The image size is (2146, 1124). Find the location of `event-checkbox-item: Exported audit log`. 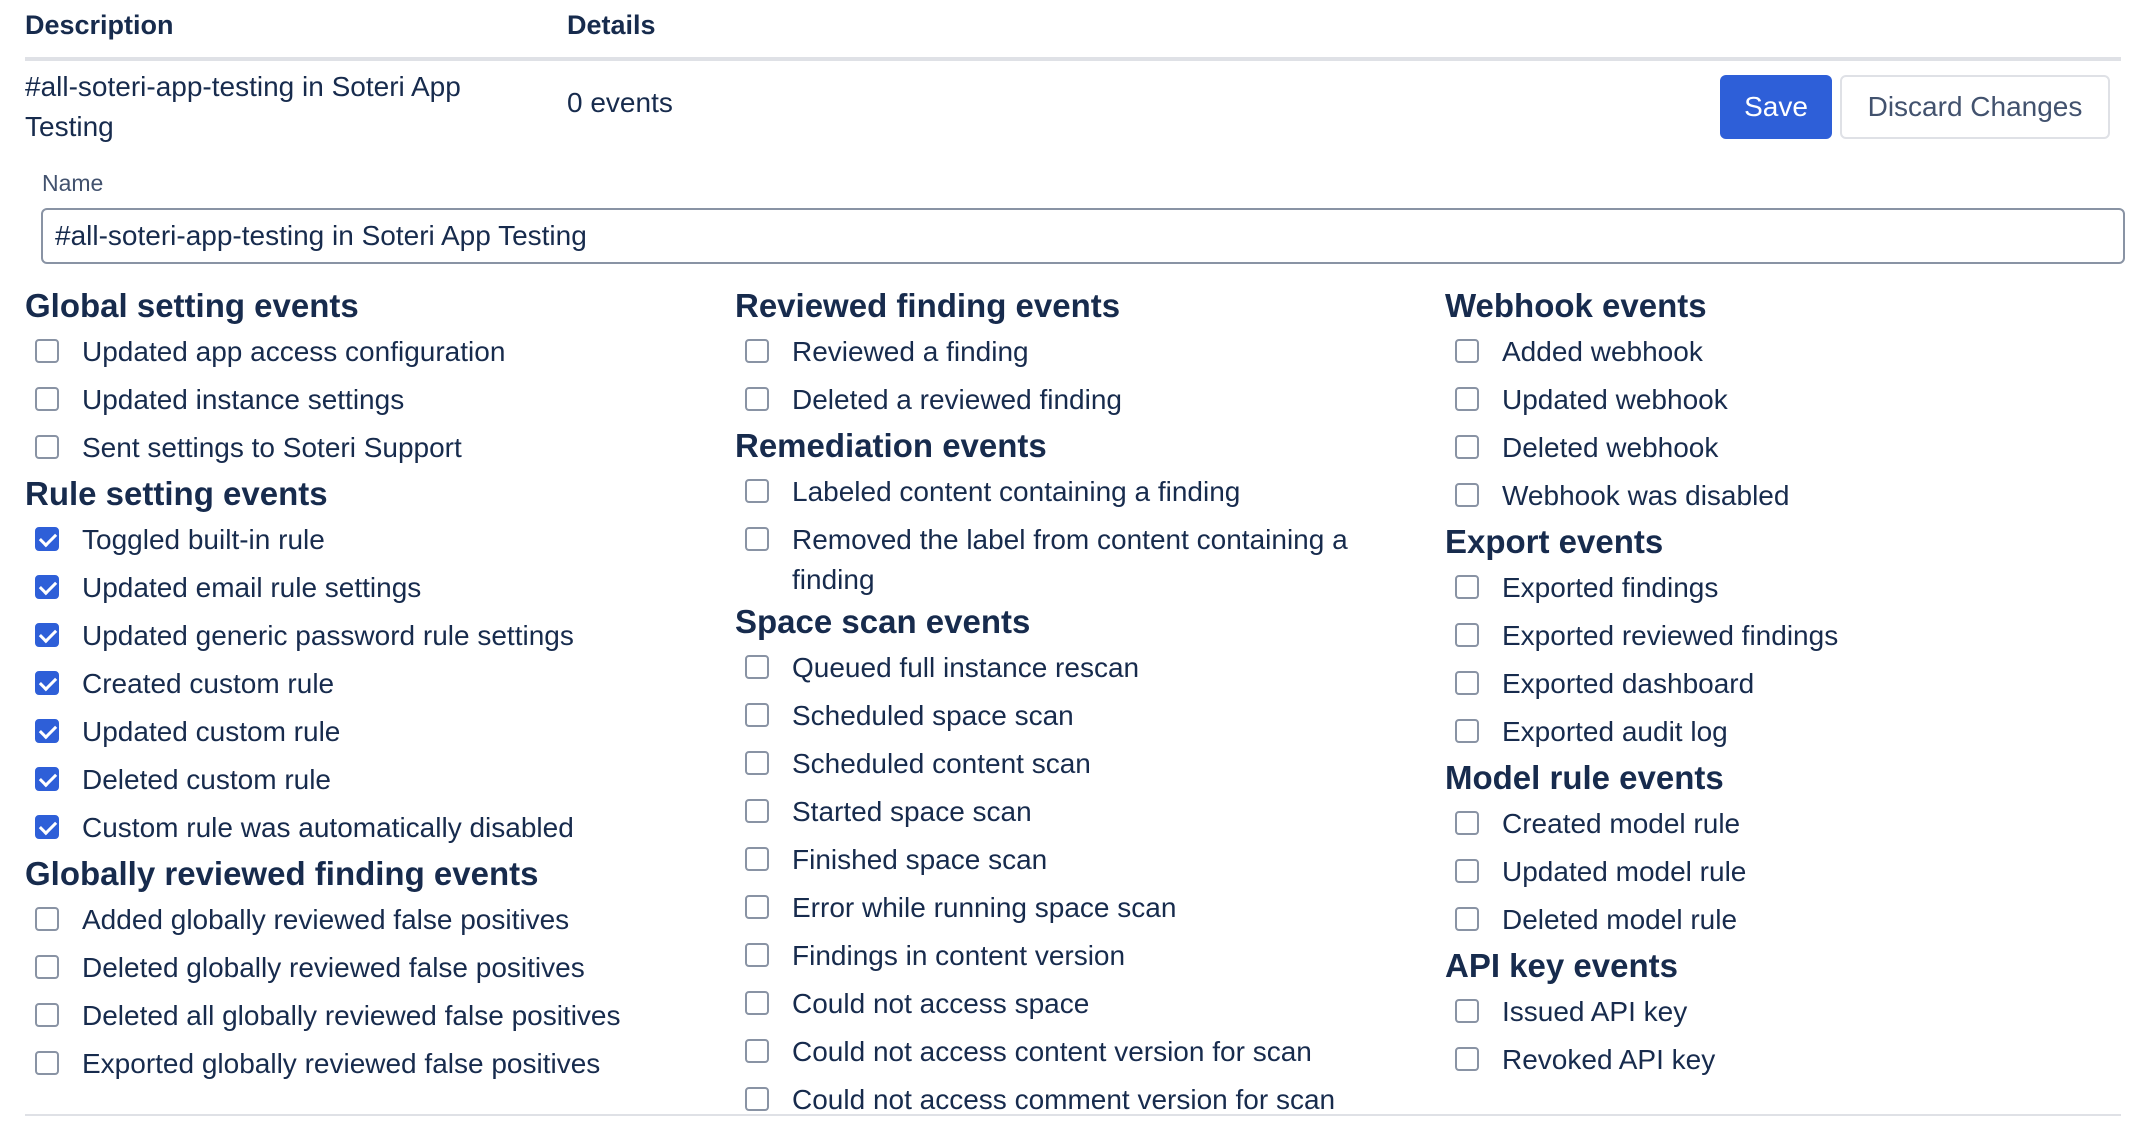

event-checkbox-item: Exported audit log is located at coordinates (1790, 732).